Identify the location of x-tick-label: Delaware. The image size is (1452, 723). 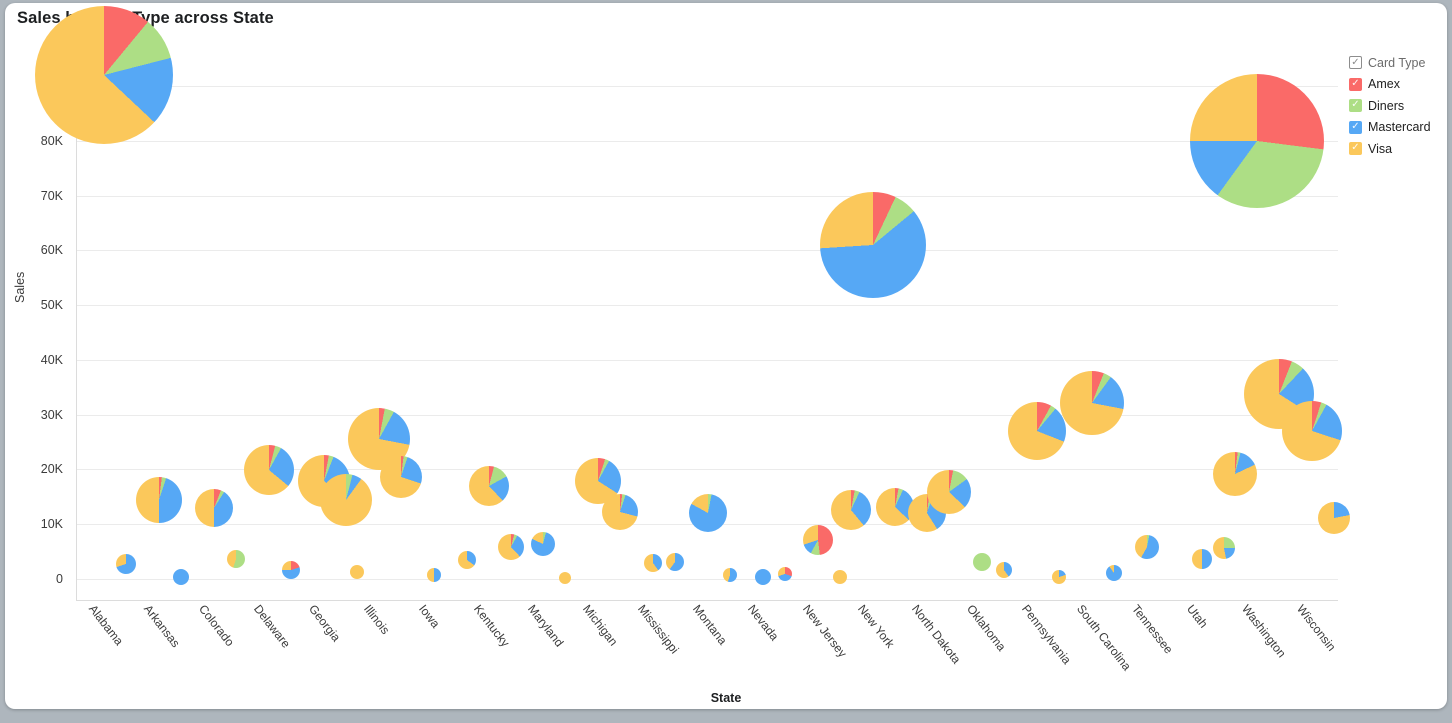
(272, 626).